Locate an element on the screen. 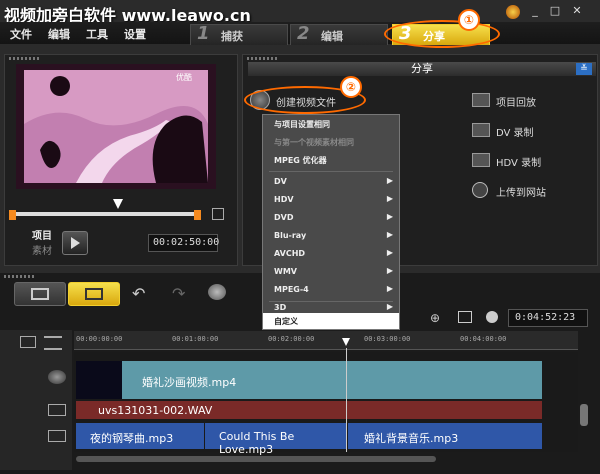 Image resolution: width=600 pixels, height=474 pixels. tab-edit: 2 编辑 is located at coordinates (339, 34).